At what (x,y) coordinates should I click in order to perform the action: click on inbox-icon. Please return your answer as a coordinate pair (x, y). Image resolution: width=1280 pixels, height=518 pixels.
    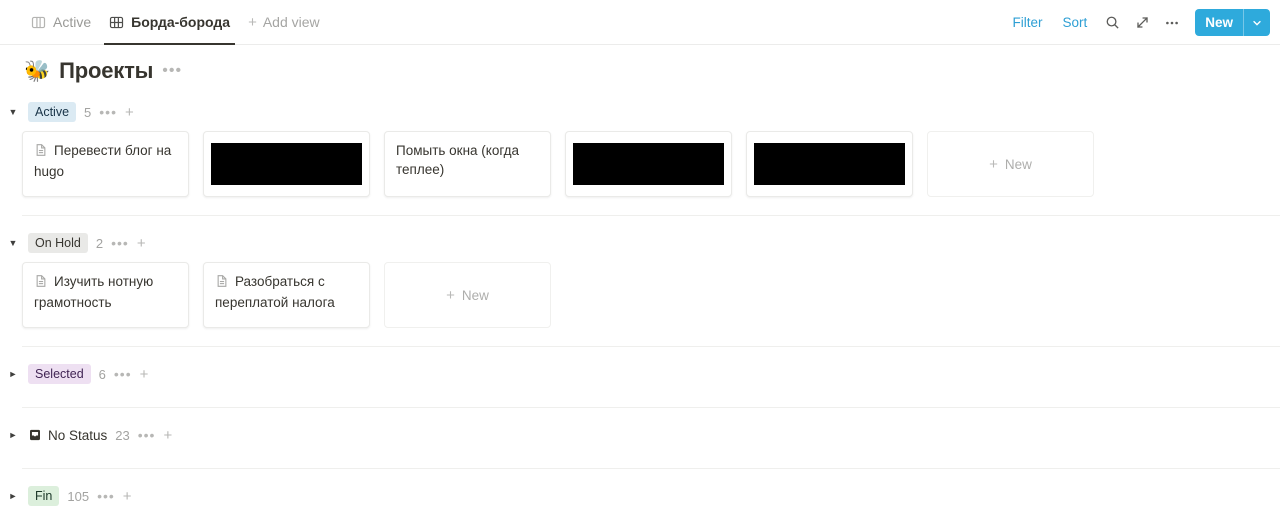
    Looking at the image, I should click on (35, 435).